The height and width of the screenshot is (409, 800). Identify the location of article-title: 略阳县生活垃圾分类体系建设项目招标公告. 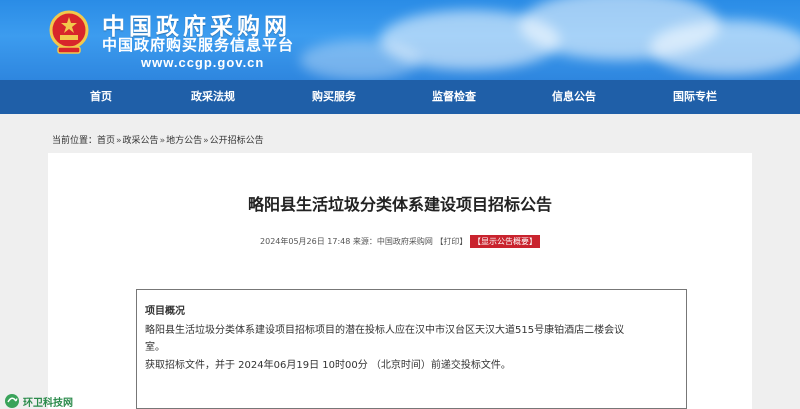
(399, 204).